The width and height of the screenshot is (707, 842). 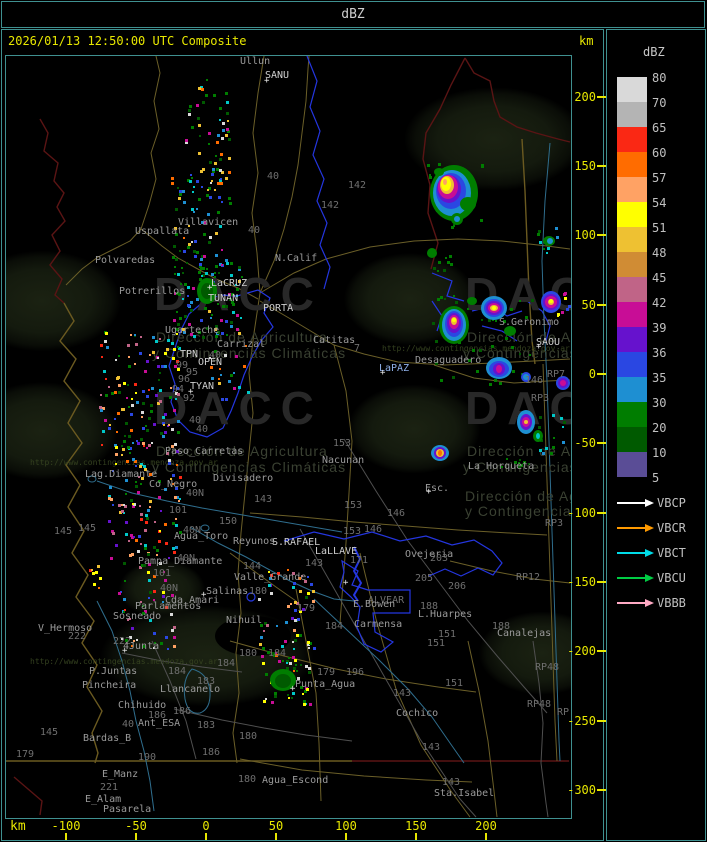 I want to click on map-place-label: Canalejas, so click(x=524, y=633).